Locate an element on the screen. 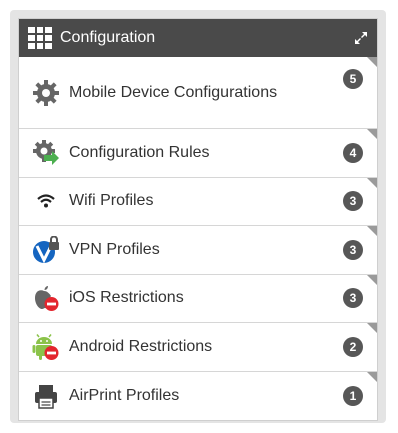 This screenshot has height=433, width=398. item-label: Configuration Rules is located at coordinates (139, 152).